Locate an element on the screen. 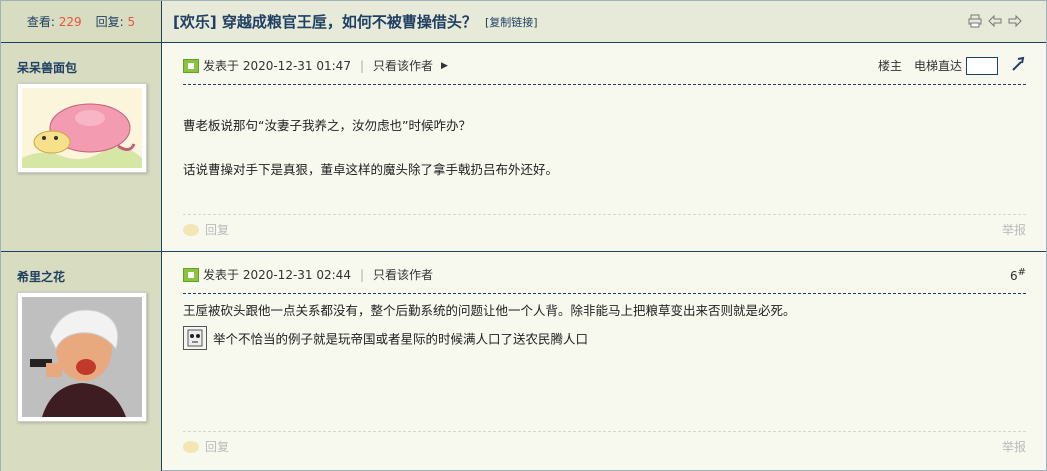 Image resolution: width=1047 pixels, height=471 pixels. next-thread-icon is located at coordinates (1015, 21).